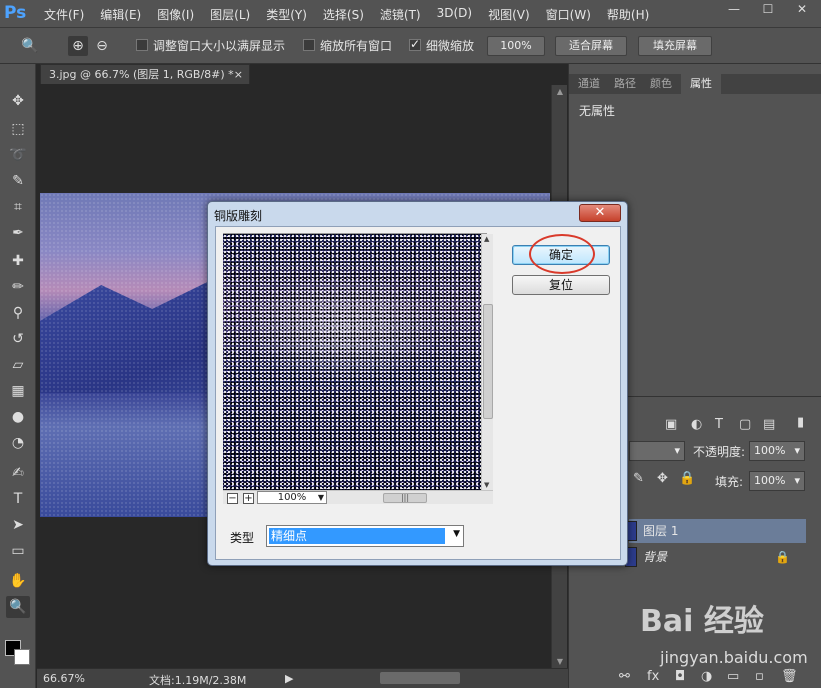 The width and height of the screenshot is (821, 688). I want to click on quick-select-tool-icon: ✎, so click(18, 181).